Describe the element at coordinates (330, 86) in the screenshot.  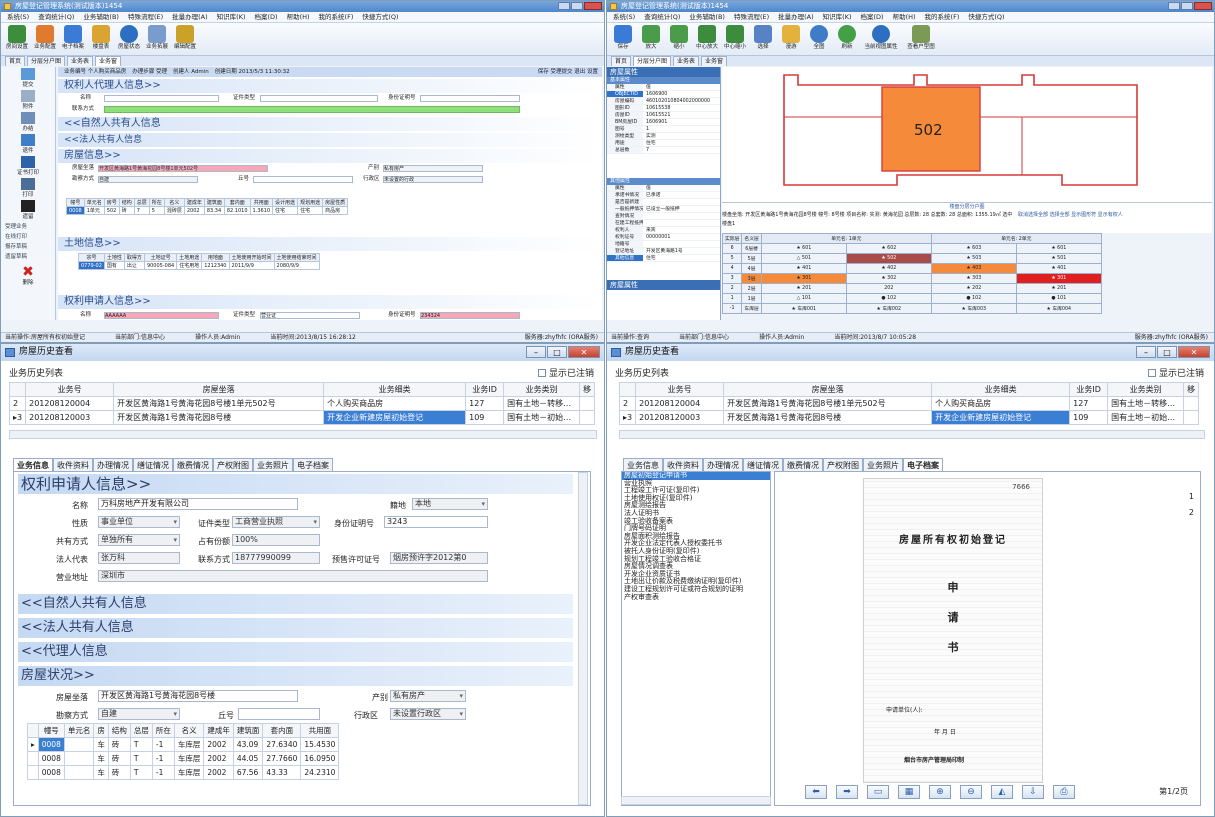
I see `section-agent: 权利人代理人信息>>` at that location.